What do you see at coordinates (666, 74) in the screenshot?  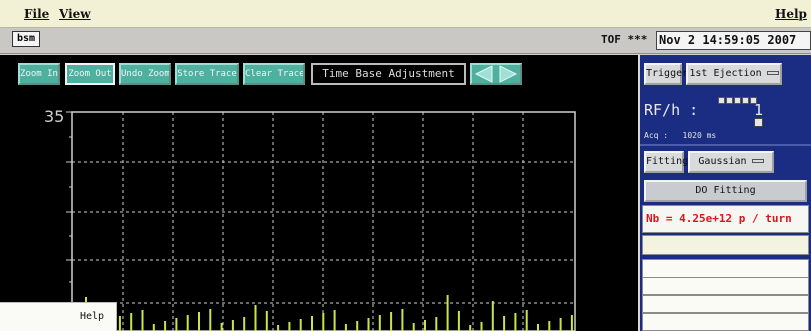 I see `trigger-label: Trigger` at bounding box center [666, 74].